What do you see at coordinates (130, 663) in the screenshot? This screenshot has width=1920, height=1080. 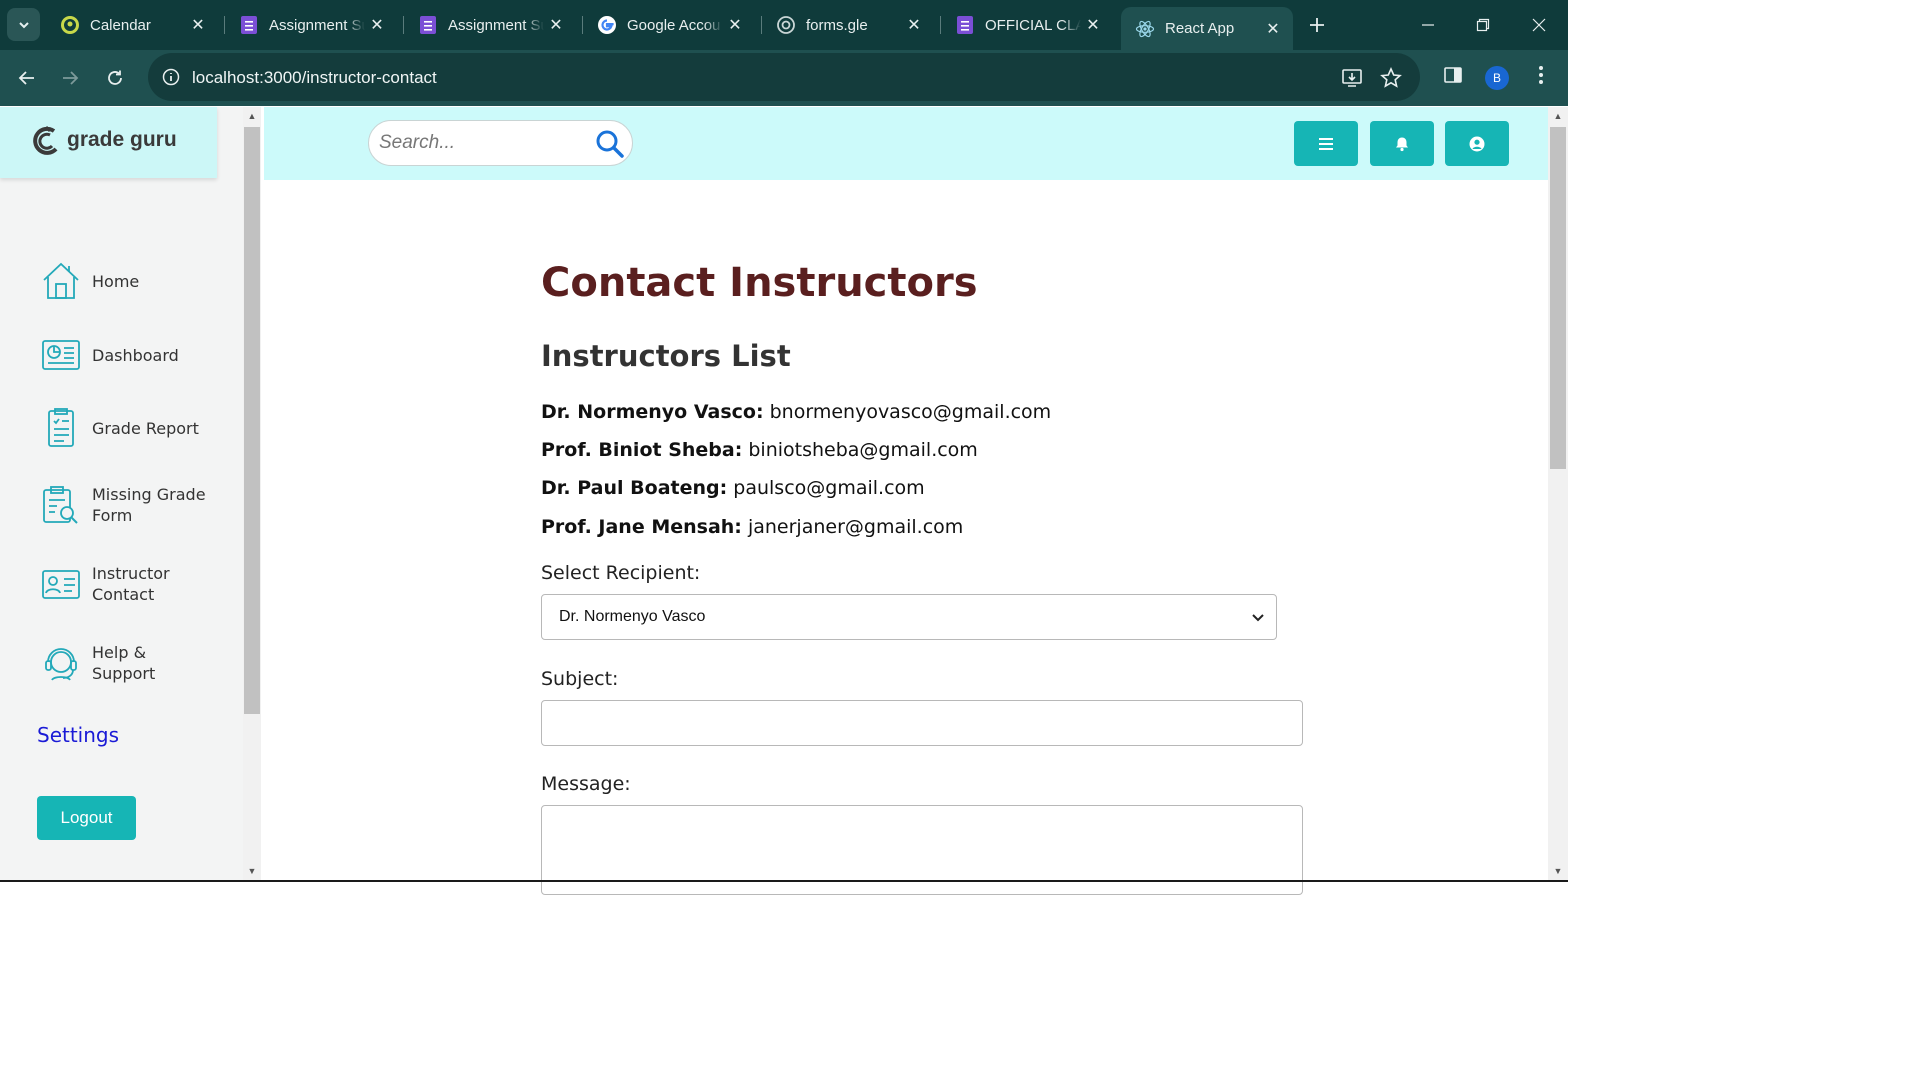 I see `sidebar-item-help-support: Help & Support` at bounding box center [130, 663].